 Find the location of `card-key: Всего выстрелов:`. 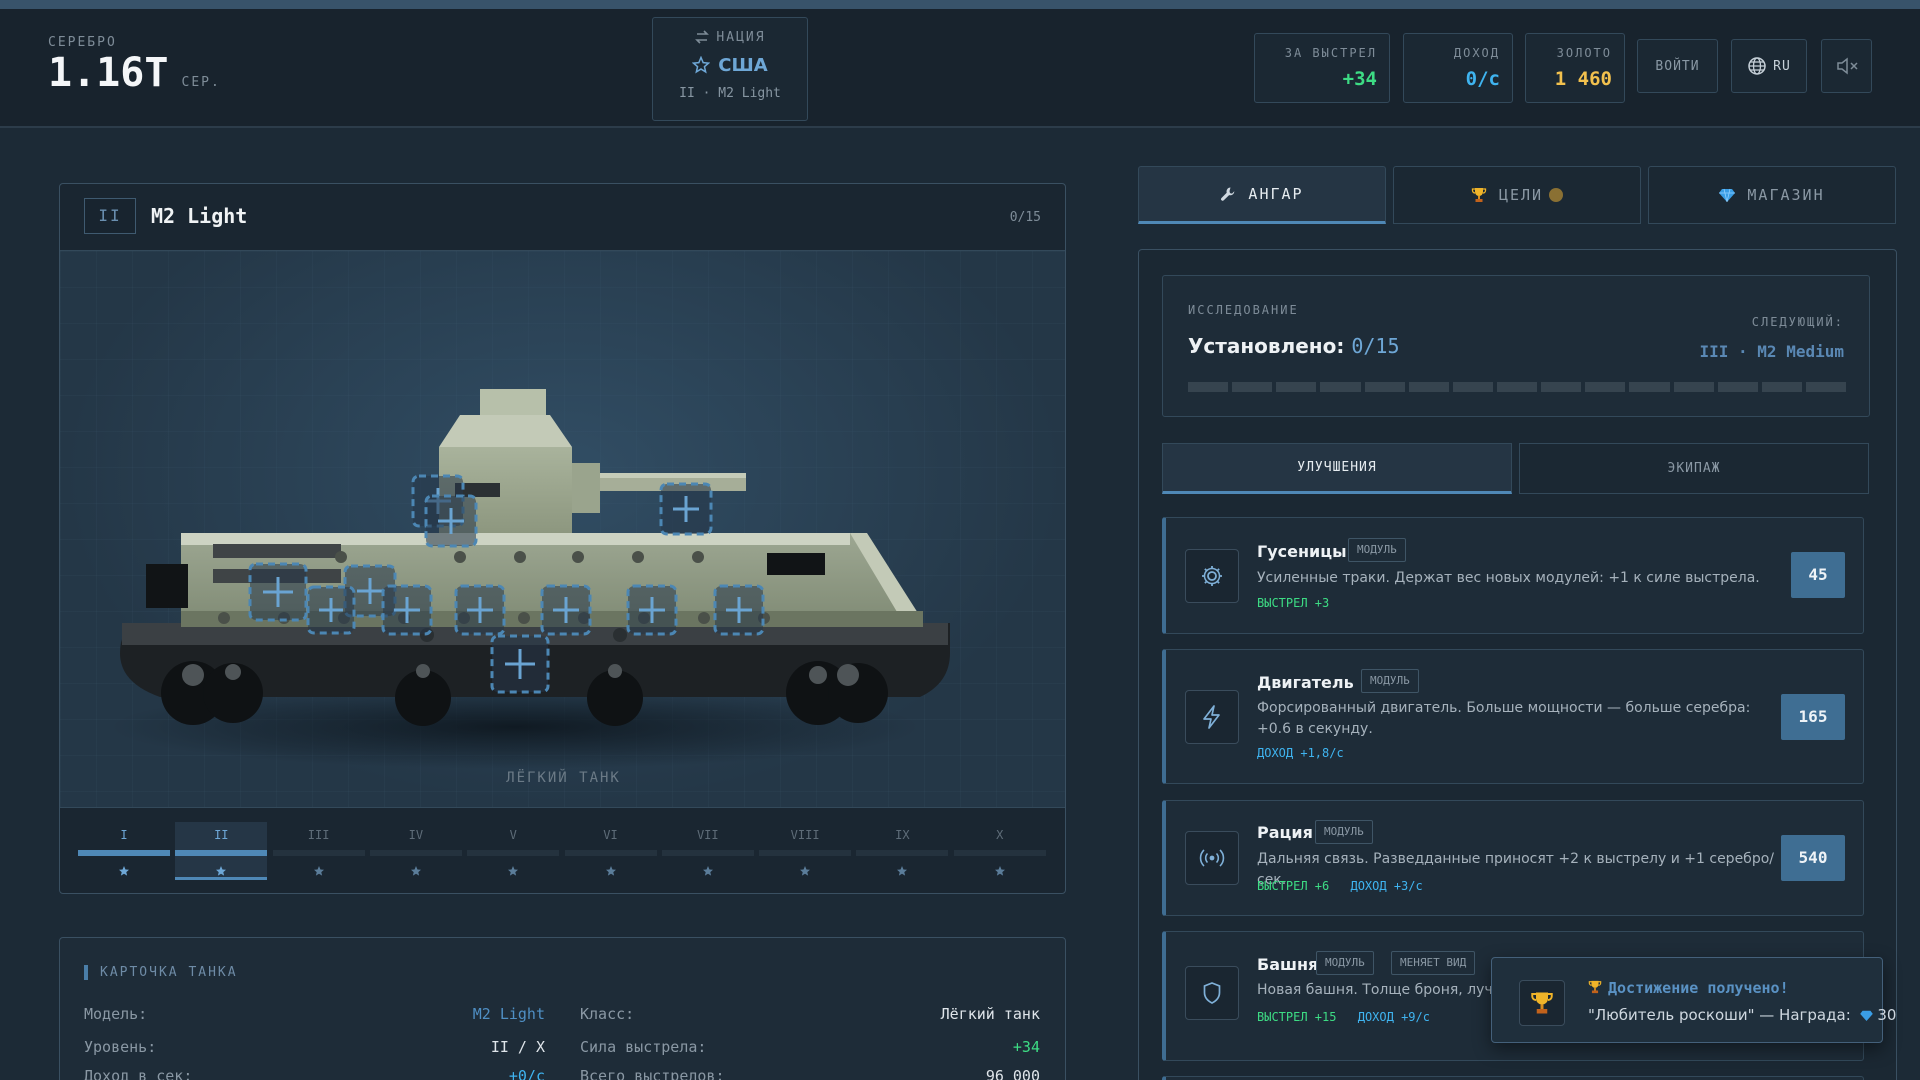

card-key: Всего выстрелов: is located at coordinates (652, 1073).